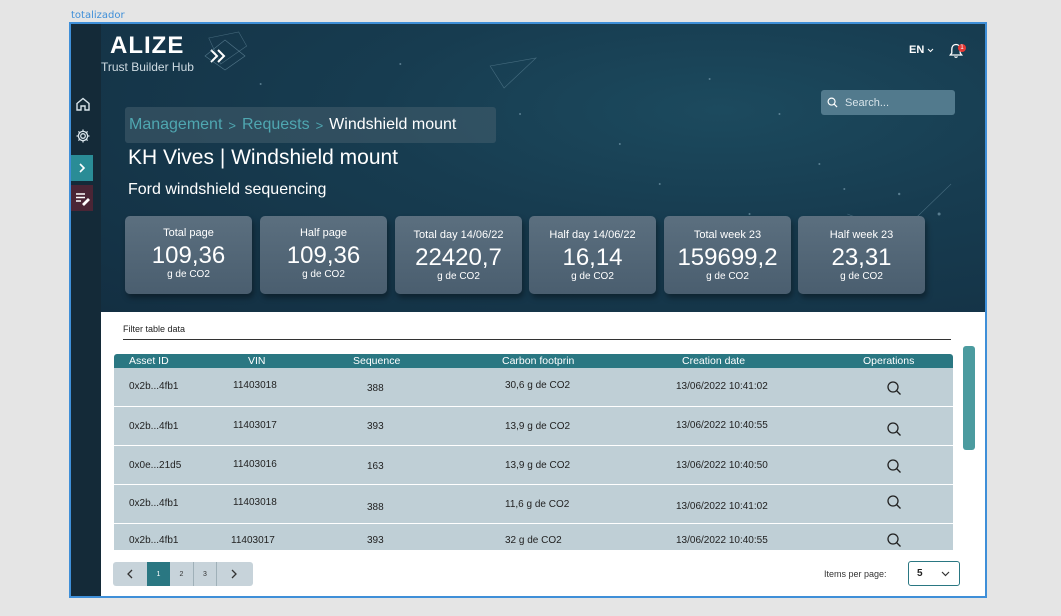  I want to click on items-per-page-value: 5, so click(920, 573).